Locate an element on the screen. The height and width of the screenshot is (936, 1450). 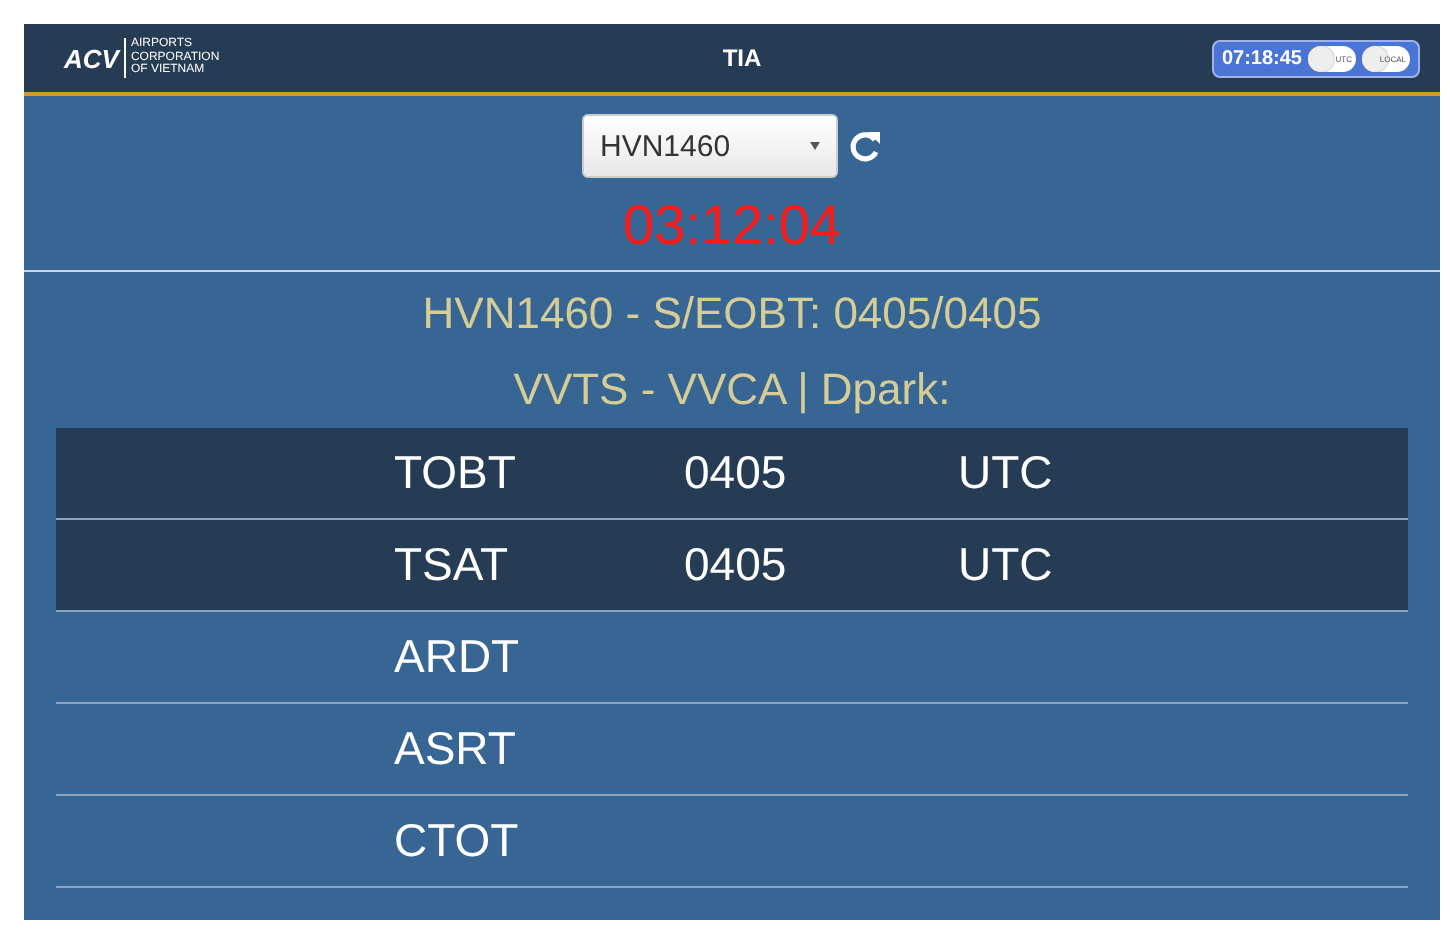
row-label: CTOT is located at coordinates (456, 841).